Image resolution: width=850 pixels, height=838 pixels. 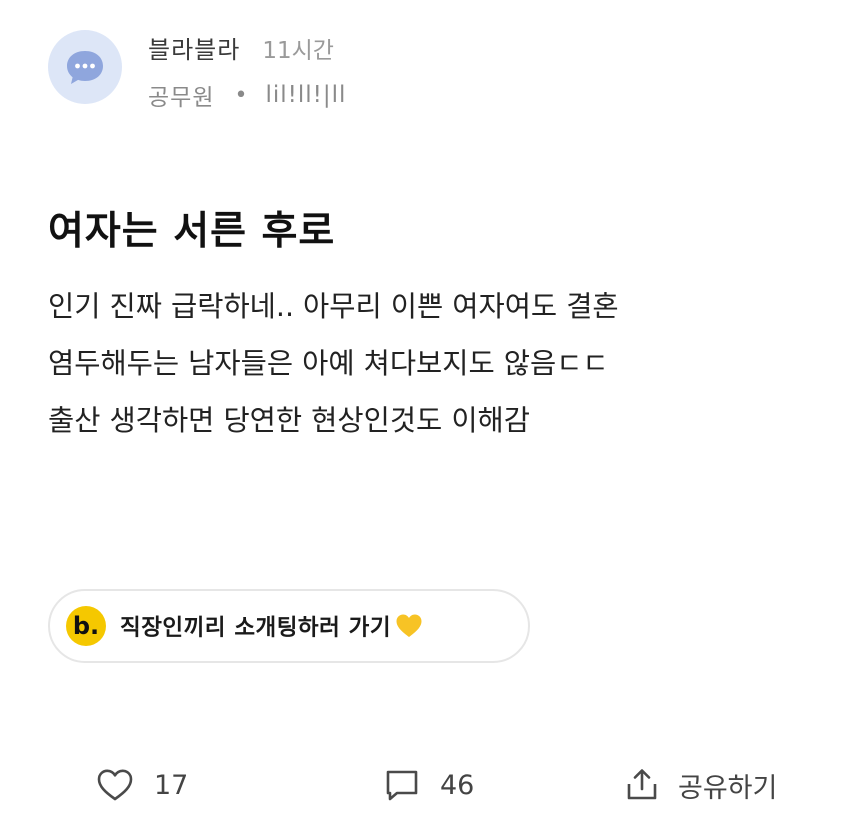 I want to click on share-icon, so click(x=642, y=784).